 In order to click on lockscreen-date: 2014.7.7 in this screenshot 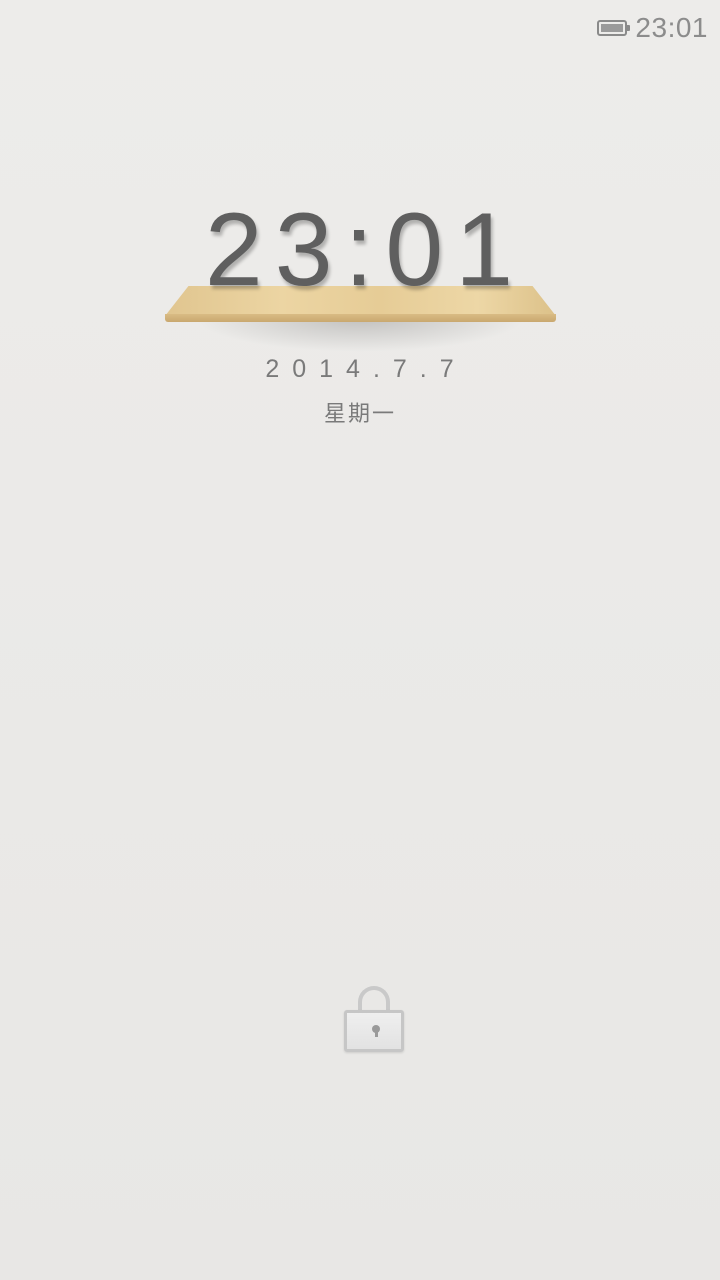, I will do `click(366, 369)`.